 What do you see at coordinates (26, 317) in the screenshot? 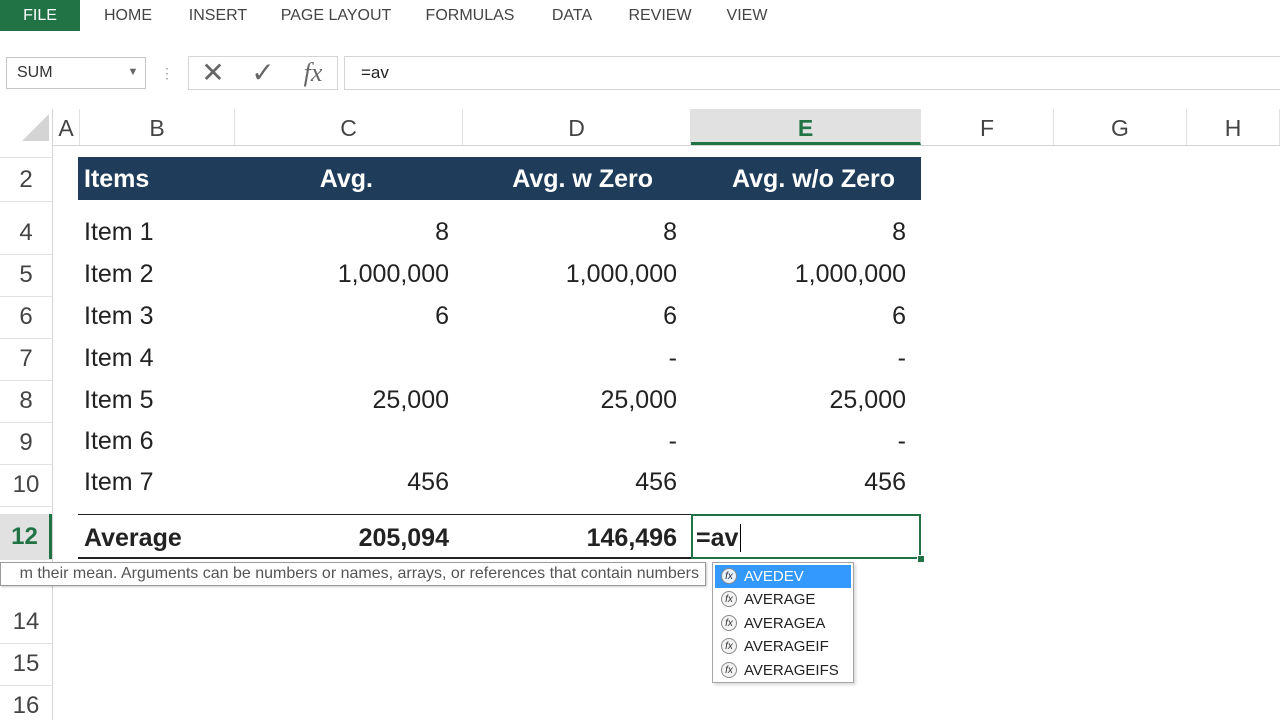
I see `row-header-6: 6` at bounding box center [26, 317].